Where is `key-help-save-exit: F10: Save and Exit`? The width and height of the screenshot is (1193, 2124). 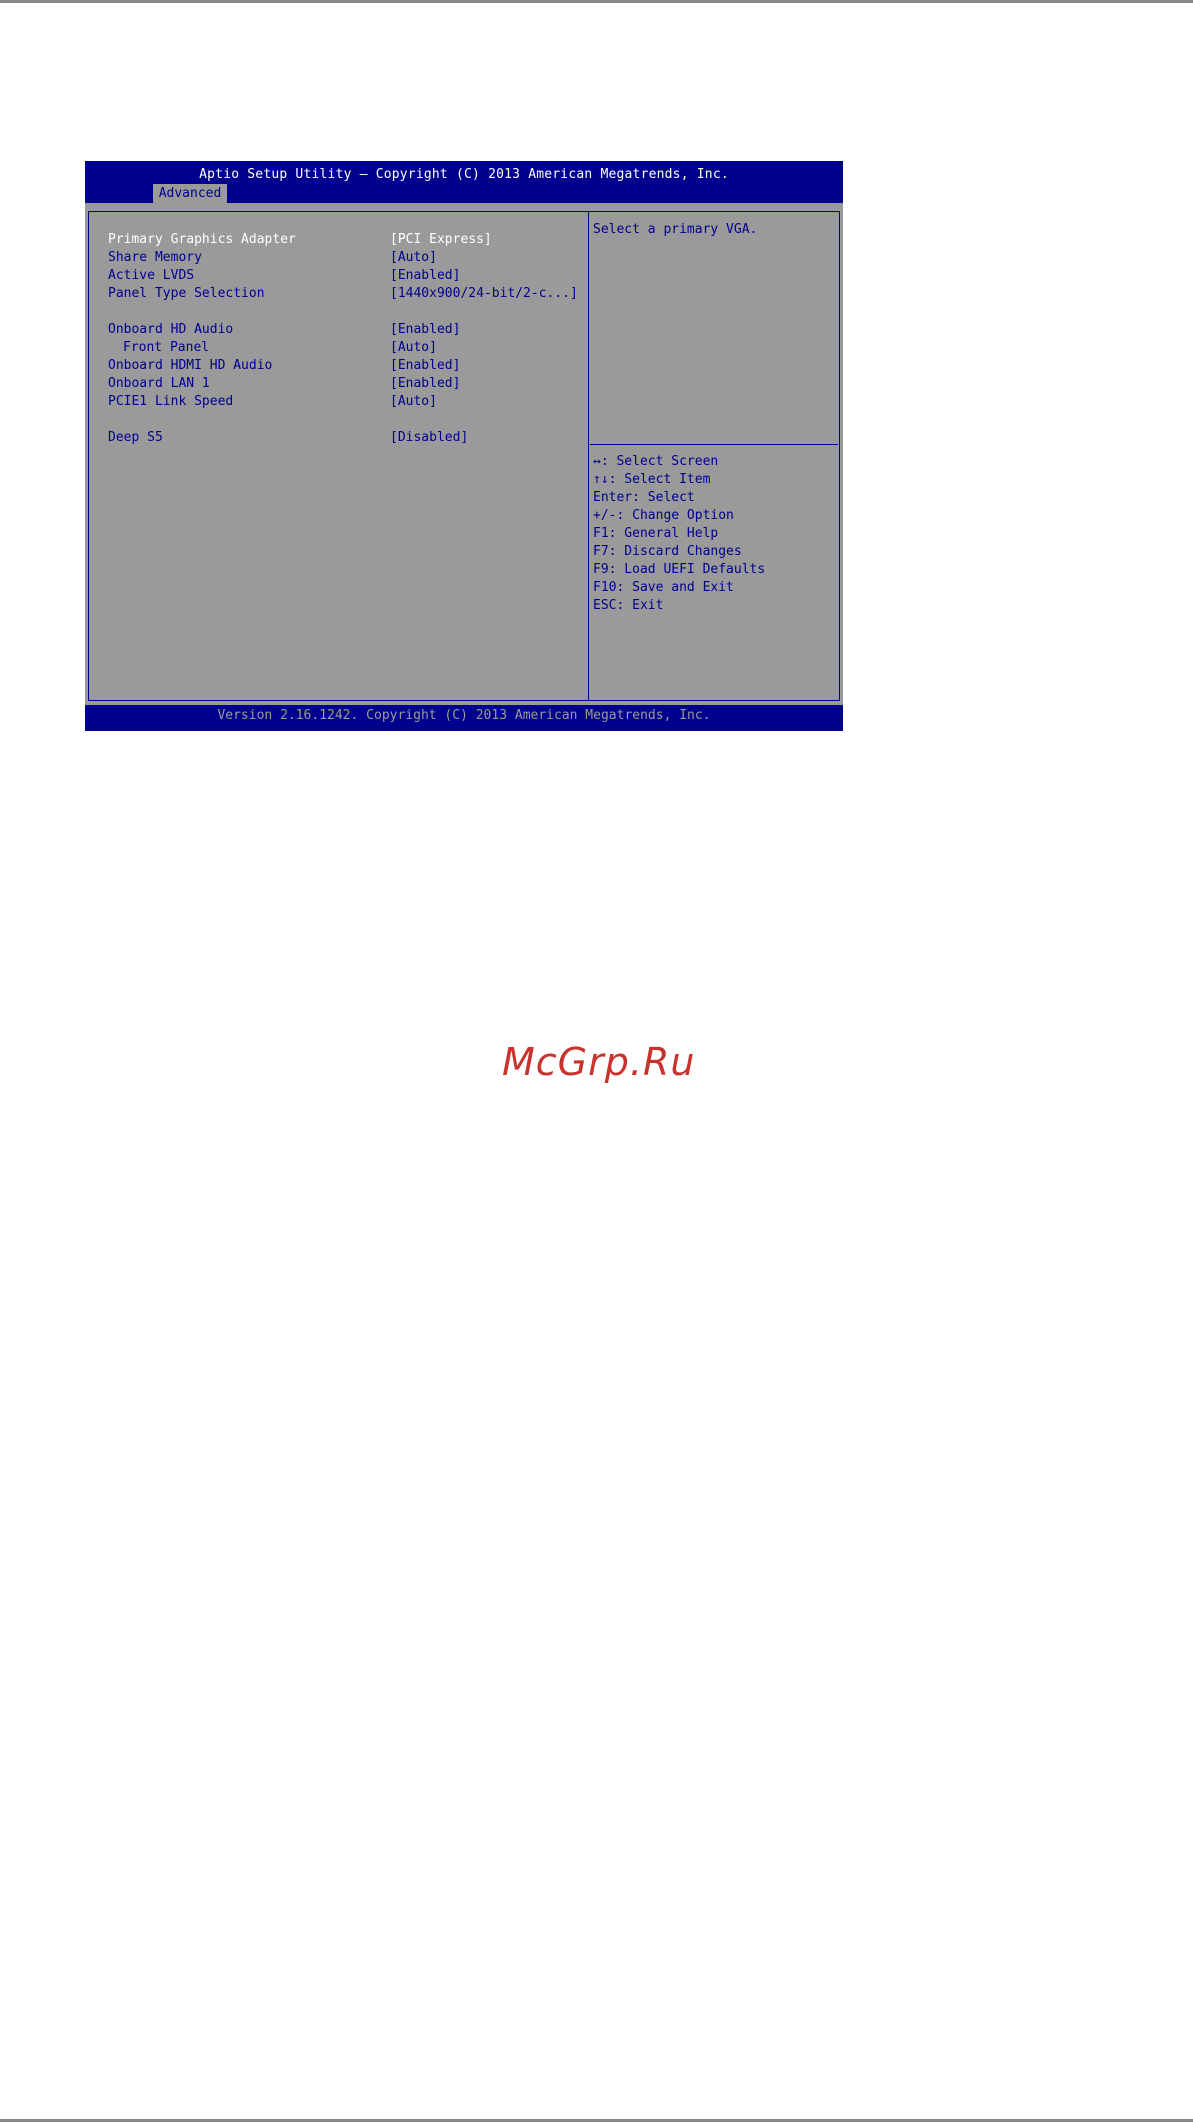 key-help-save-exit: F10: Save and Exit is located at coordinates (663, 587).